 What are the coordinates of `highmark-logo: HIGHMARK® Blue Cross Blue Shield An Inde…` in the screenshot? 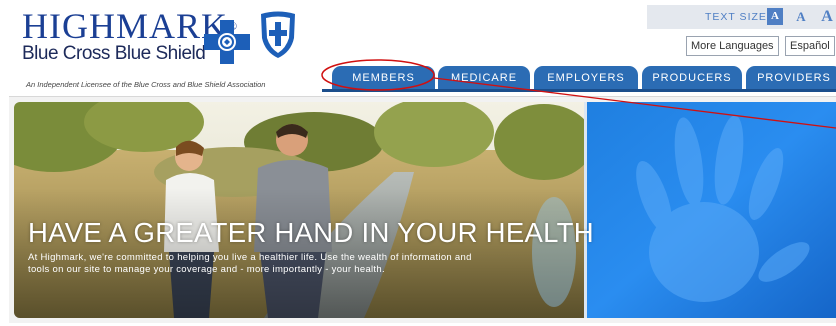 It's located at (172, 51).